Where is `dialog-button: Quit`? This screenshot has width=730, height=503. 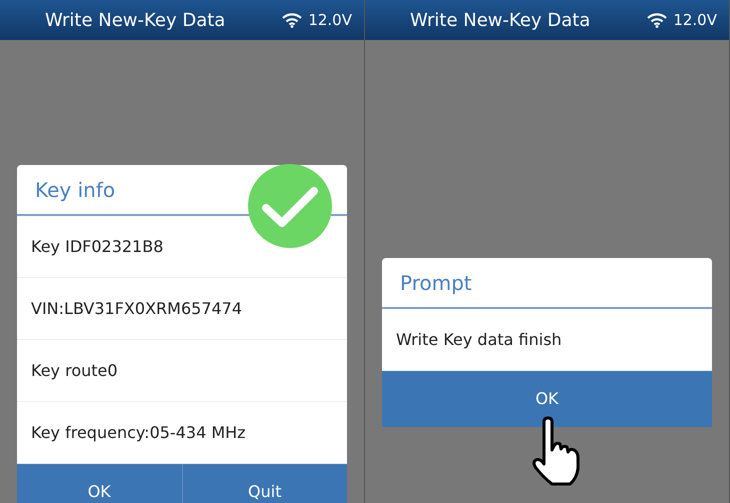 dialog-button: Quit is located at coordinates (264, 483).